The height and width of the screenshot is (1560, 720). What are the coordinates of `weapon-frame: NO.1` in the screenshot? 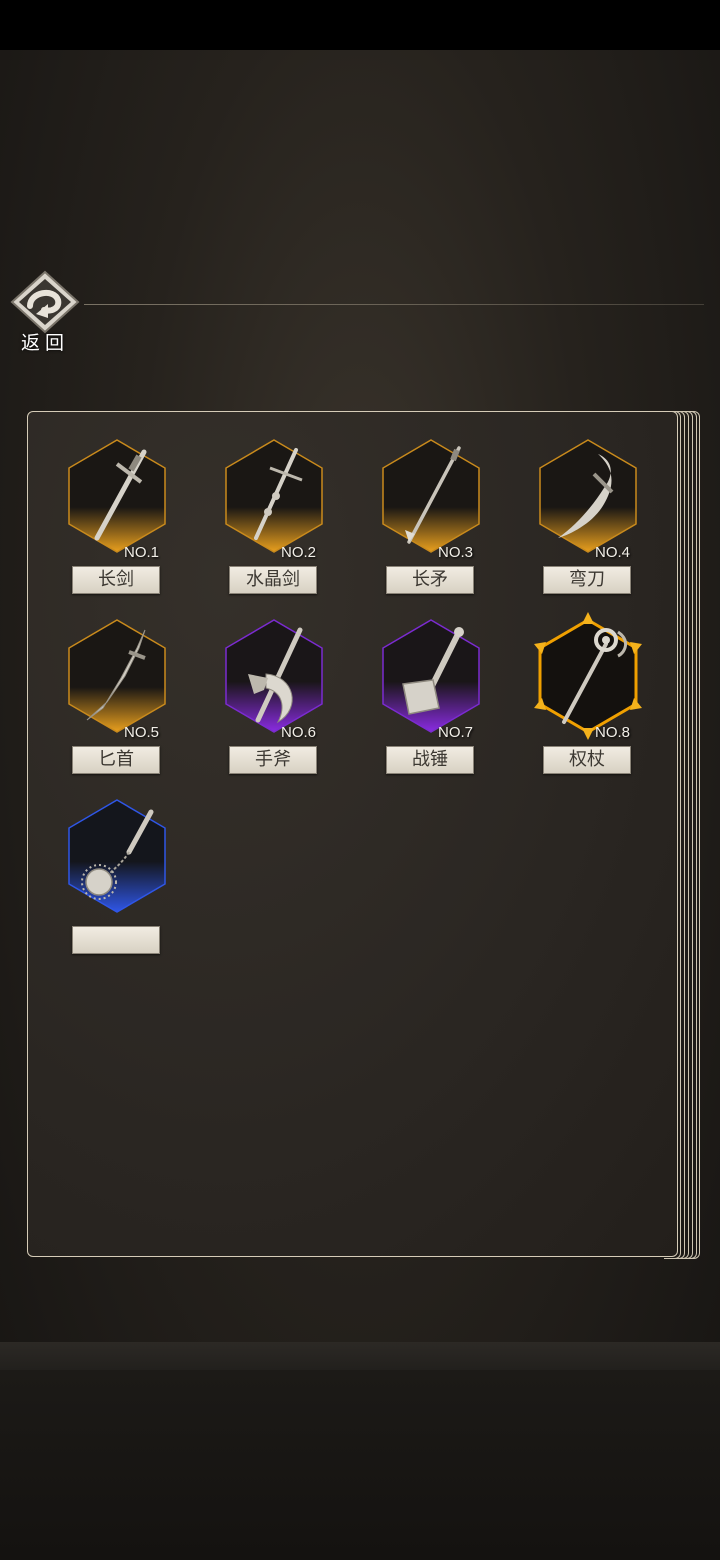 It's located at (117, 499).